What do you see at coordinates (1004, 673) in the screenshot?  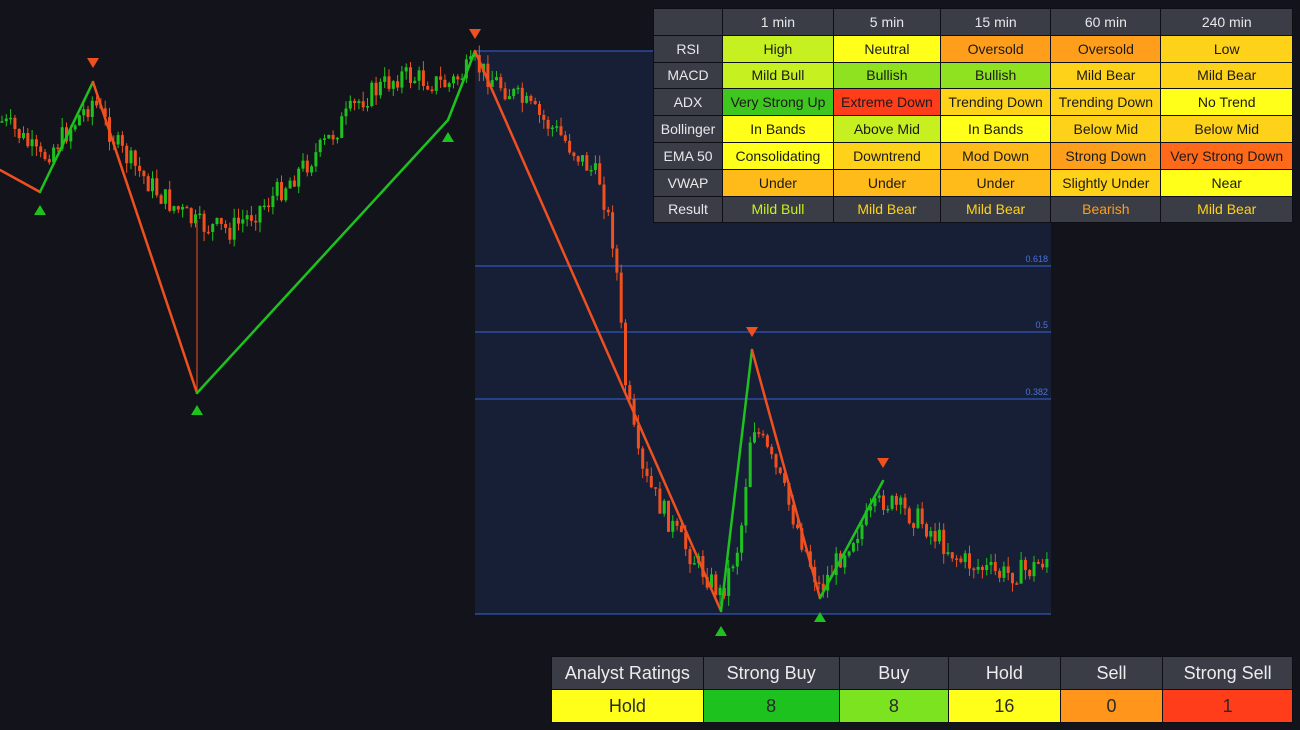 I see `ratings-header-hold: Hold` at bounding box center [1004, 673].